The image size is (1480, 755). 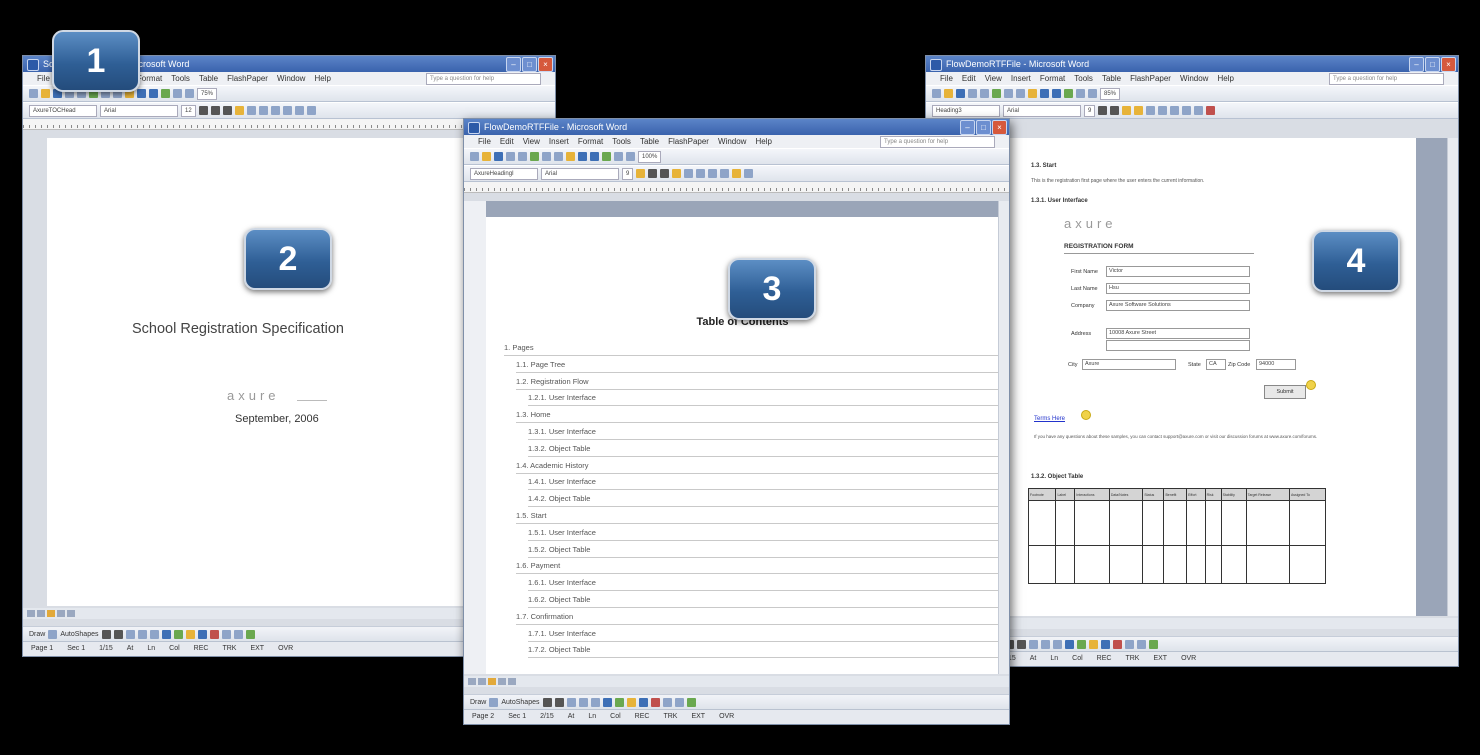 I want to click on window-title-bar: FlowDemoRTFFile - Microsoft Word – □ ×, so click(x=736, y=127).